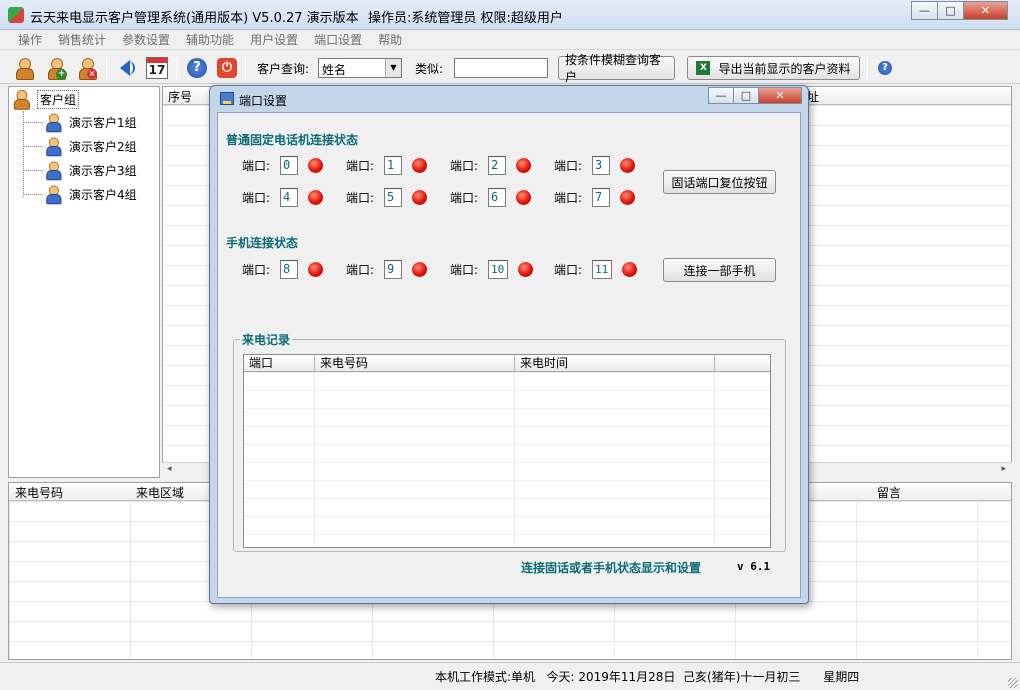 This screenshot has width=1020, height=690. What do you see at coordinates (338, 39) in the screenshot?
I see `menu-port-settings: 端口设置` at bounding box center [338, 39].